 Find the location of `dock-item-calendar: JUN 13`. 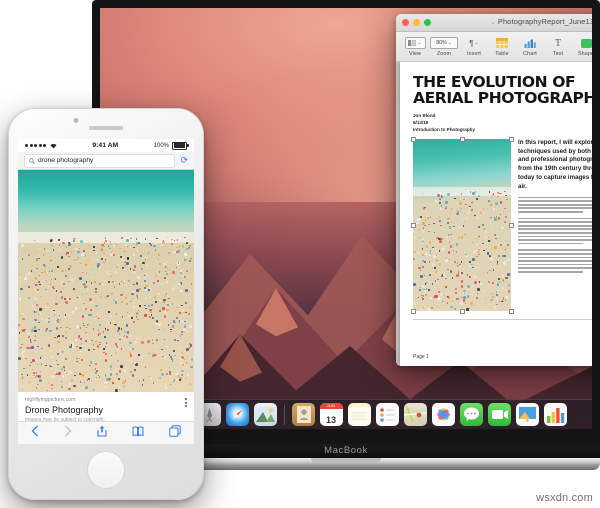

dock-item-calendar: JUN 13 is located at coordinates (331, 414).